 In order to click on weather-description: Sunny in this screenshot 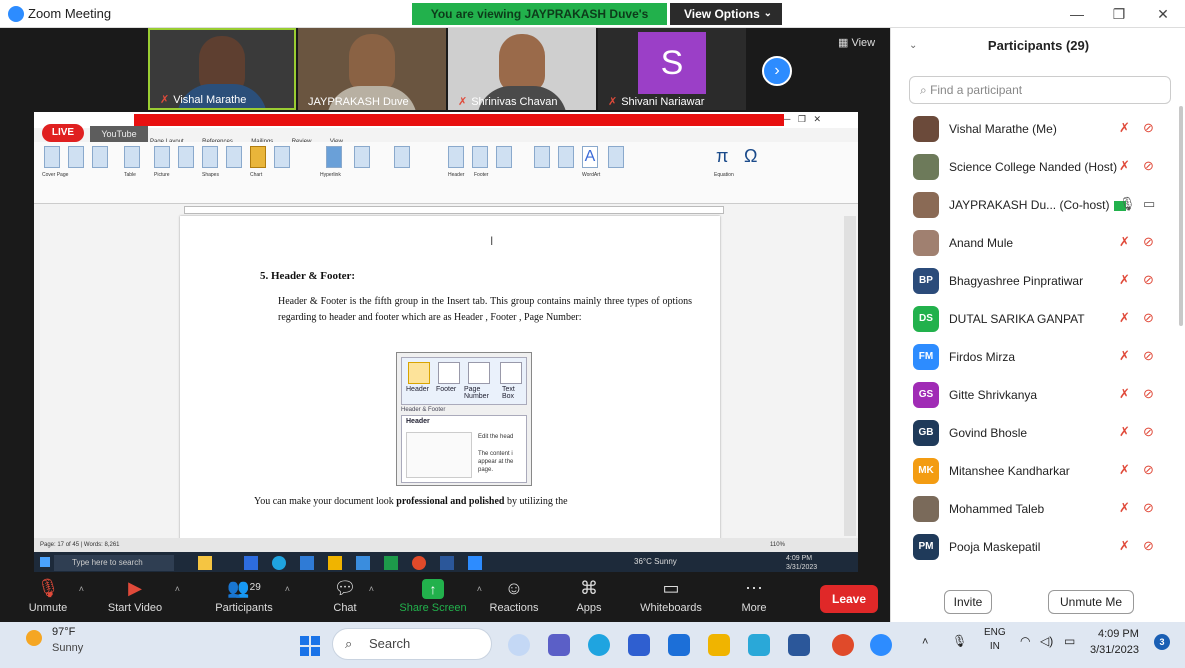, I will do `click(67, 648)`.